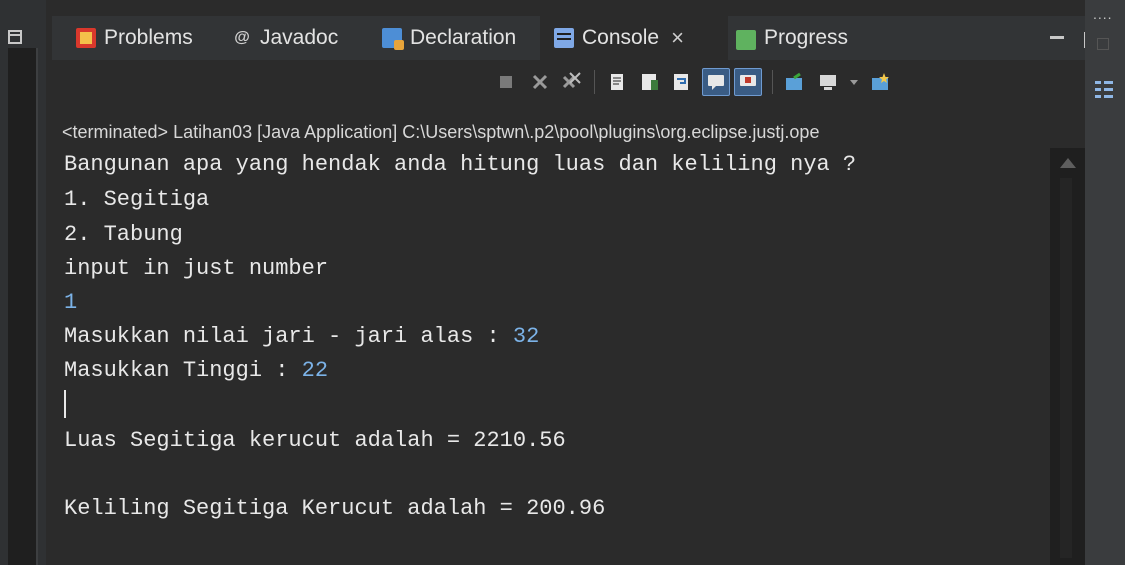 The width and height of the screenshot is (1125, 565). What do you see at coordinates (618, 82) in the screenshot?
I see `clear-console-icon` at bounding box center [618, 82].